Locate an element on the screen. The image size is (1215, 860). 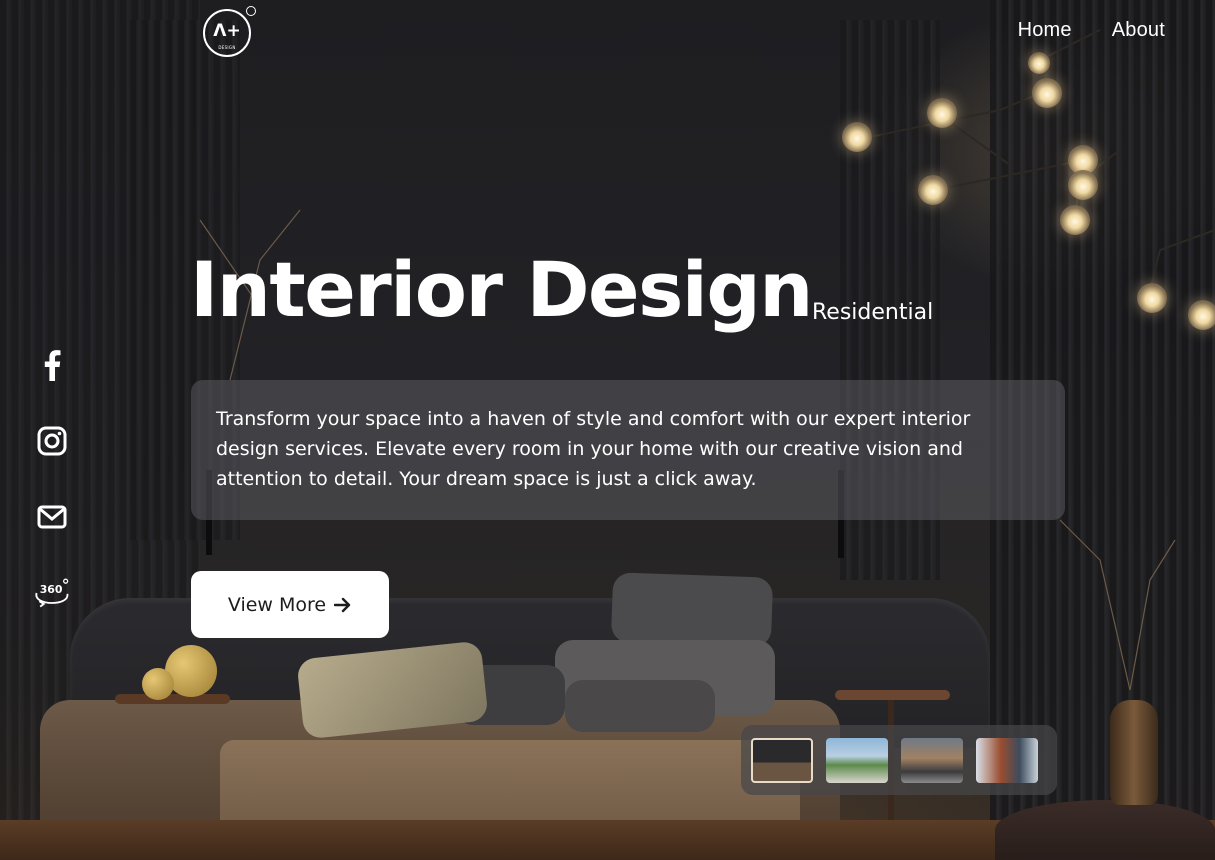
thumbnail-office-interior is located at coordinates (1007, 760).